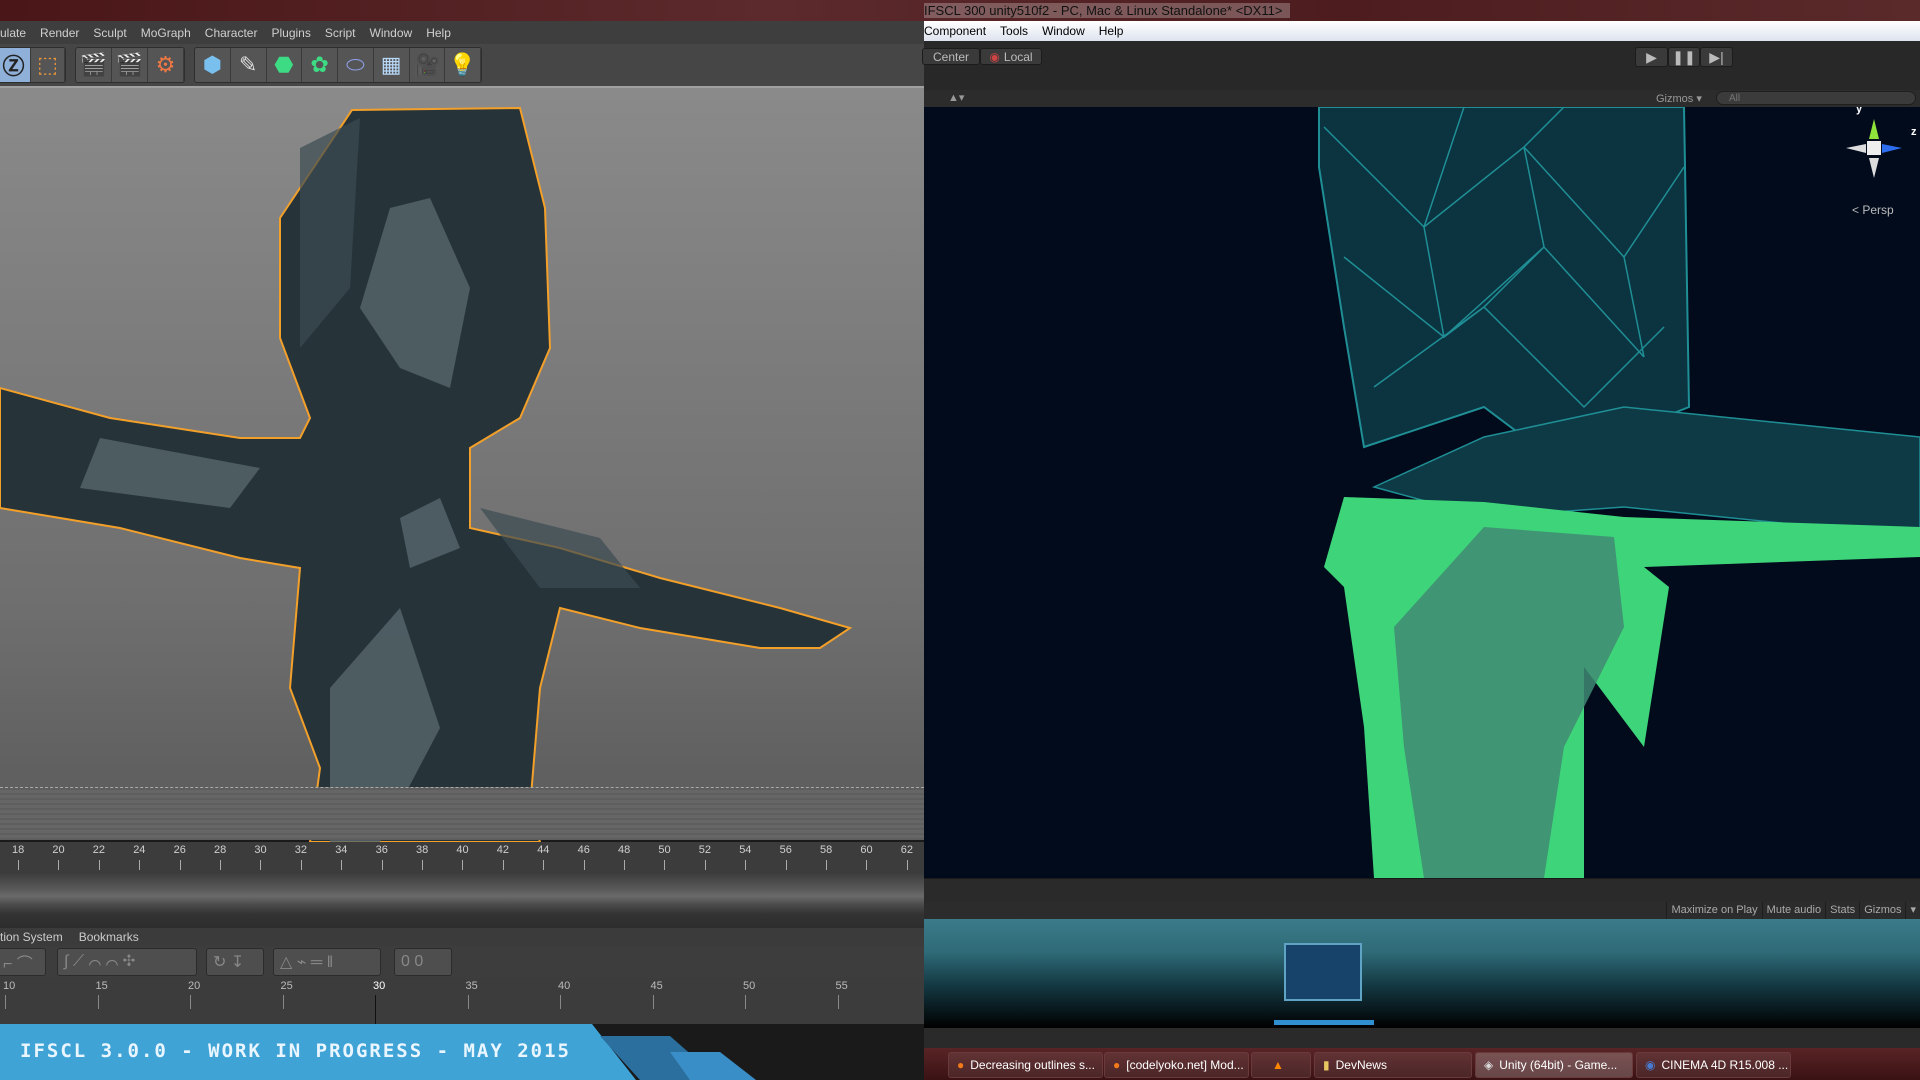  What do you see at coordinates (1842, 910) in the screenshot?
I see `stats-toggle: Stats` at bounding box center [1842, 910].